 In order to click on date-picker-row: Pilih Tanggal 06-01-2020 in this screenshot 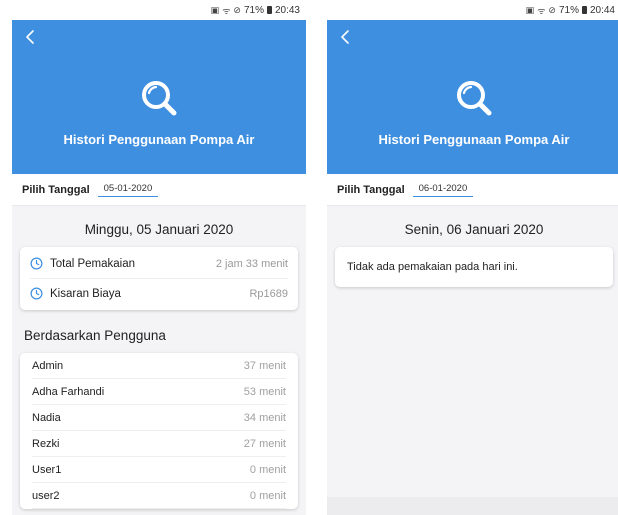, I will do `click(472, 190)`.